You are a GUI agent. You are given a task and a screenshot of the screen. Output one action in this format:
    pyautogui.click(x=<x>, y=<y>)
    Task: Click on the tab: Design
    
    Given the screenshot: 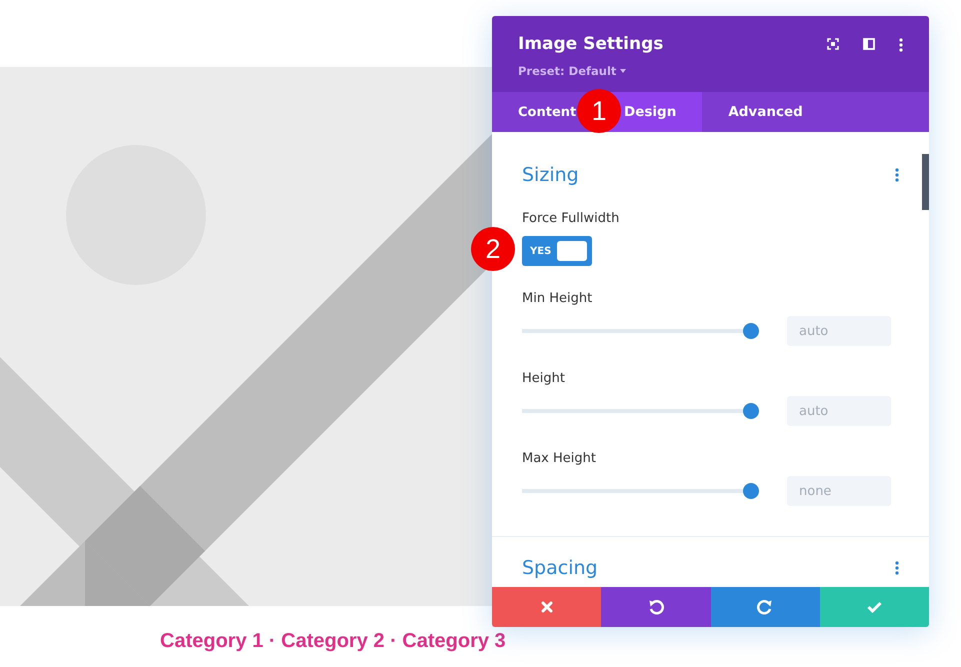 What is the action you would take?
    pyautogui.click(x=661, y=112)
    